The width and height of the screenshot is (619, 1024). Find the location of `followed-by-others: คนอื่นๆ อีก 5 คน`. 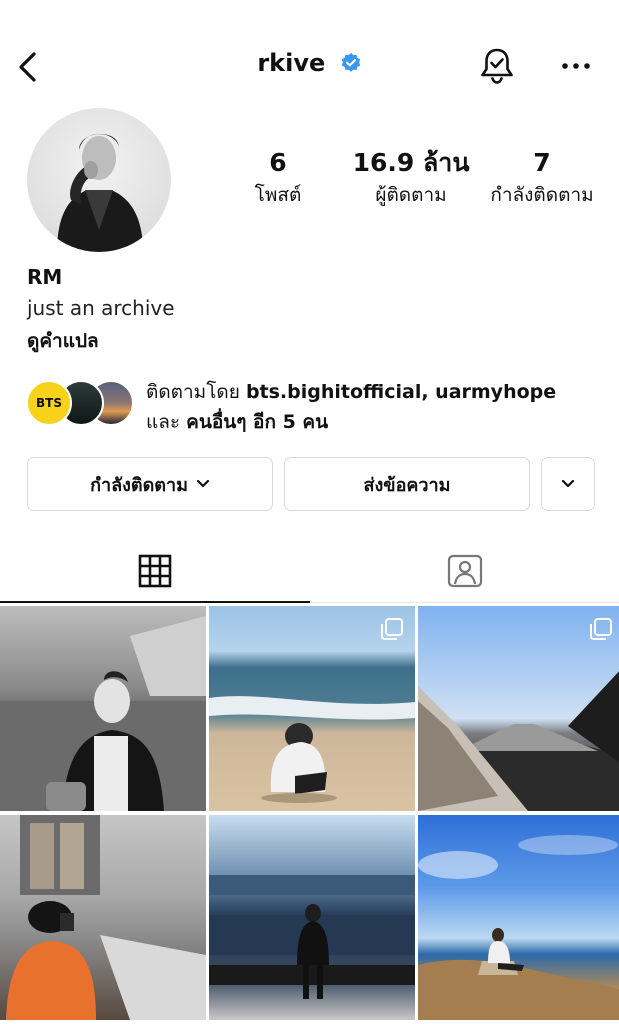

followed-by-others: คนอื่นๆ อีก 5 คน is located at coordinates (257, 422).